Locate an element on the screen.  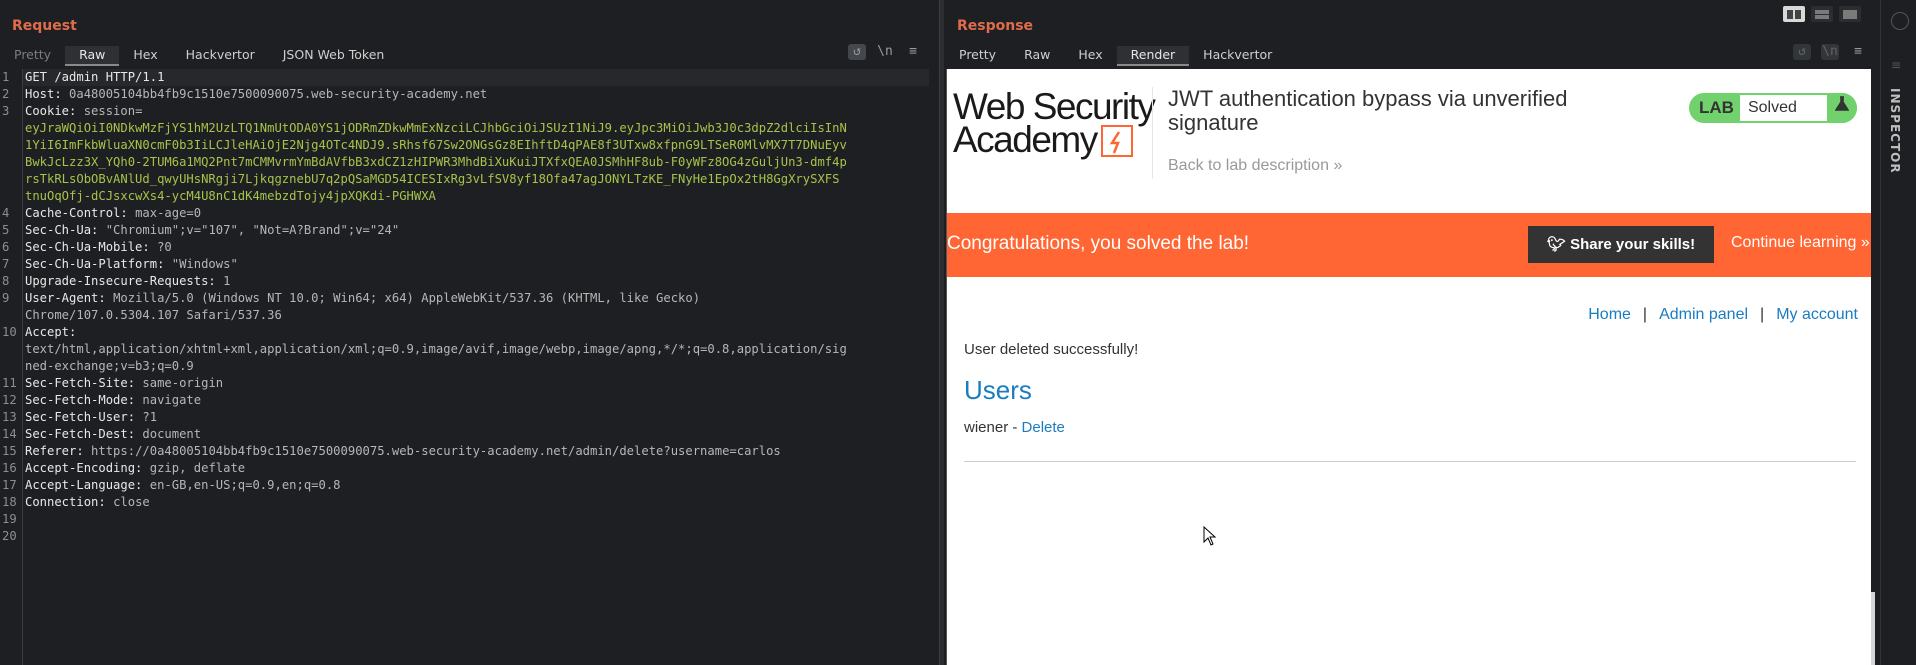
header-name: Upgrade-Insecure-Requests: is located at coordinates (124, 281).